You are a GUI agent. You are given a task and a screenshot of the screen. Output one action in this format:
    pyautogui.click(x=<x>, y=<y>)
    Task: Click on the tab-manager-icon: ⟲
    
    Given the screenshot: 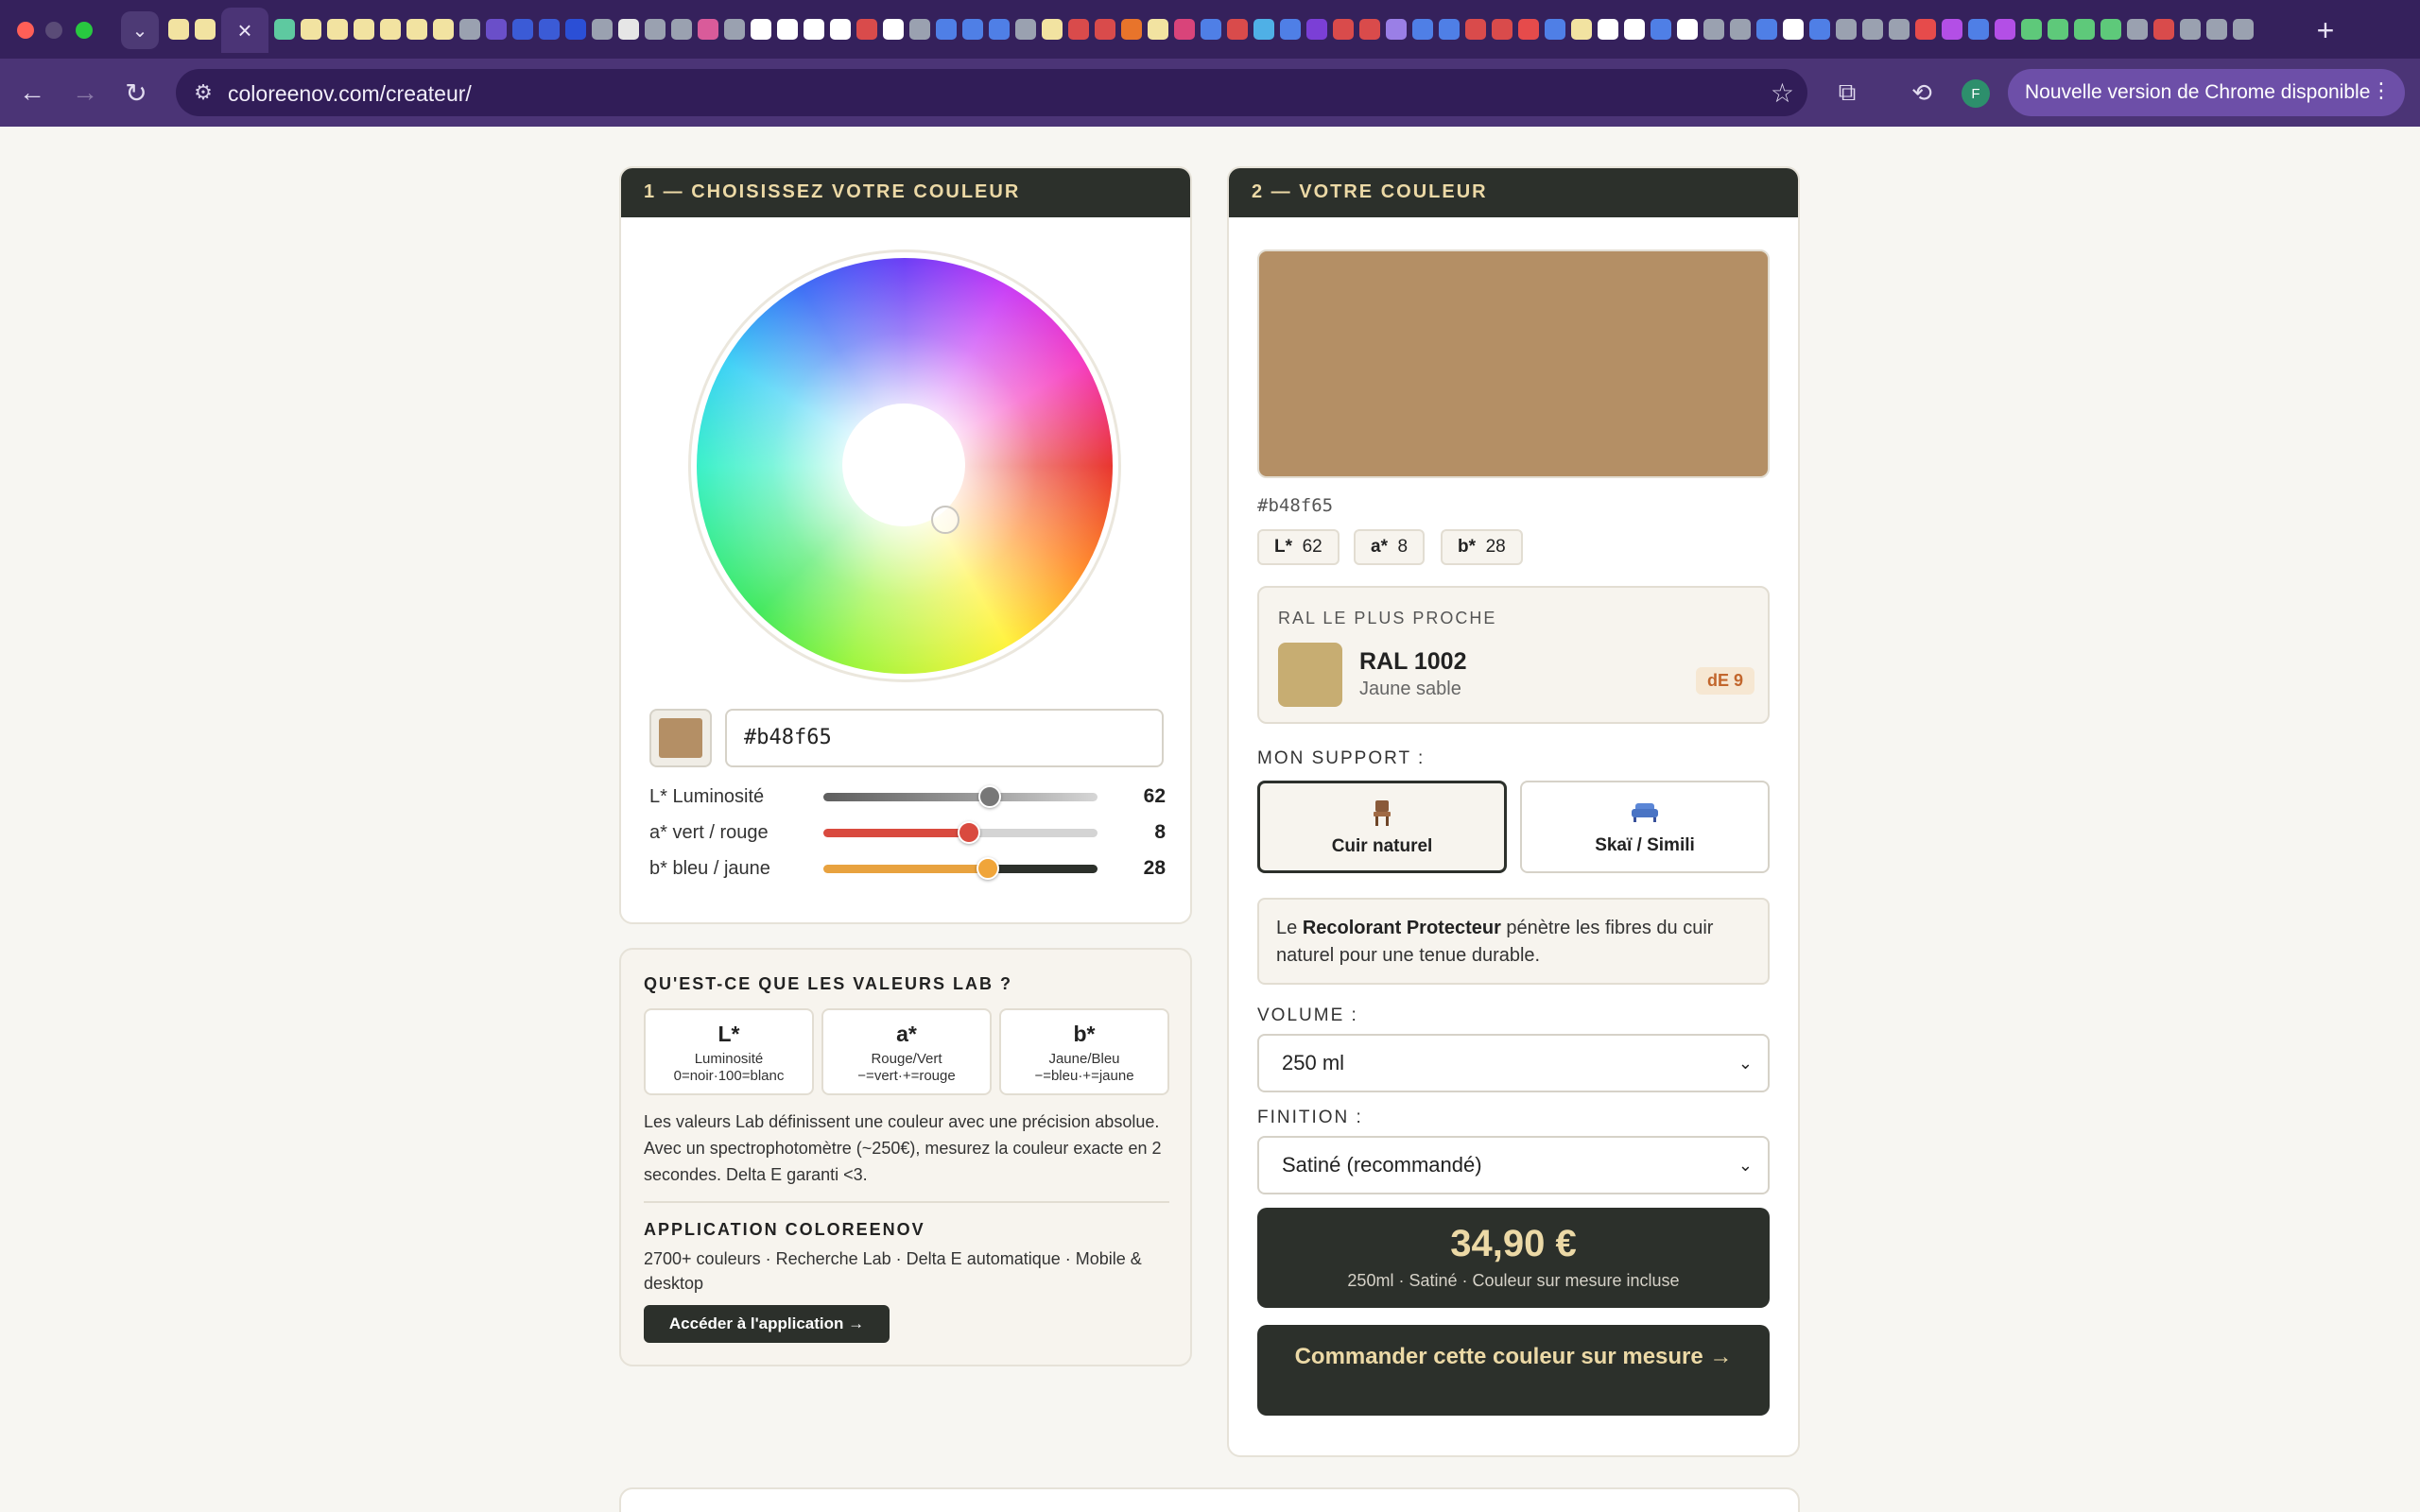 What is the action you would take?
    pyautogui.click(x=1922, y=93)
    